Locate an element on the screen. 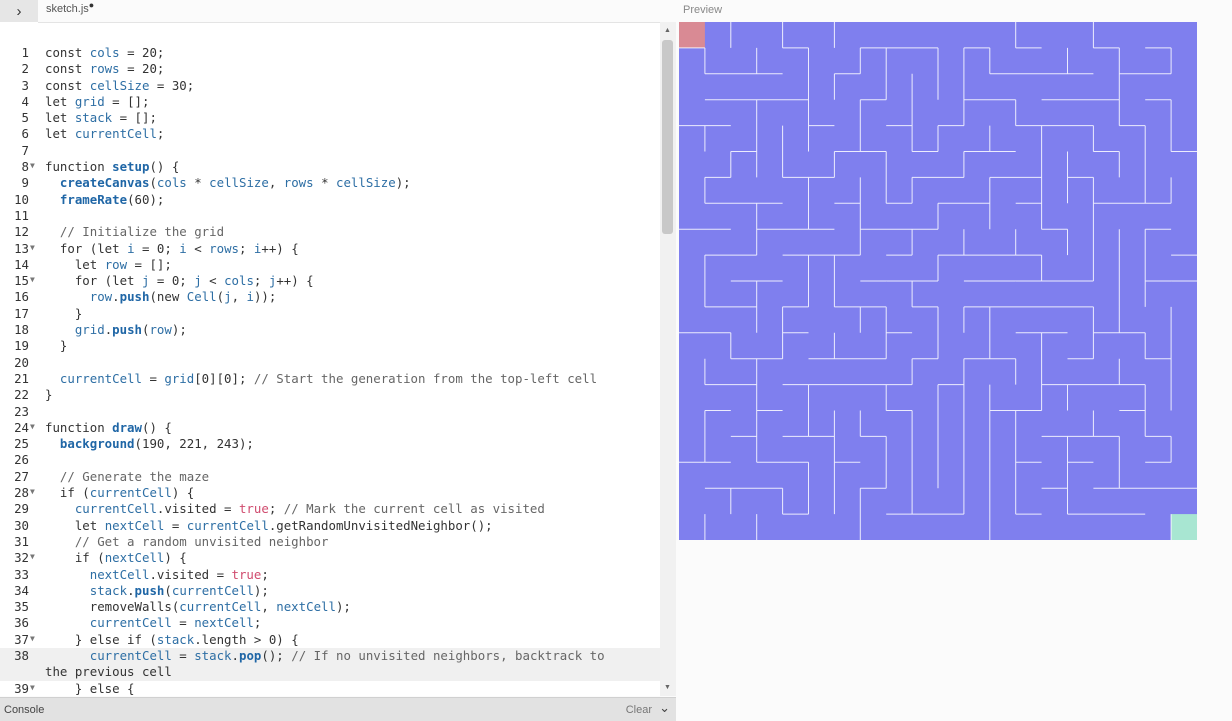 This screenshot has width=1232, height=721. code-line: 22} is located at coordinates (330, 395).